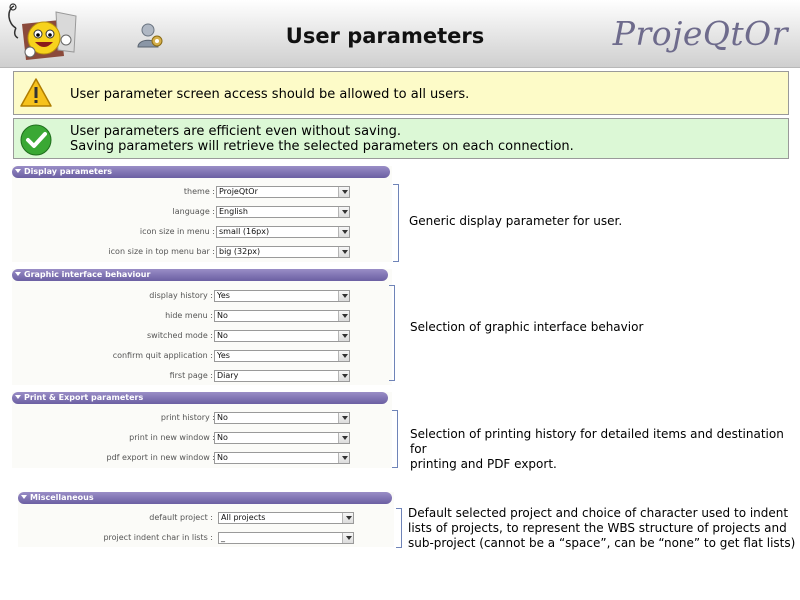 This screenshot has width=800, height=600. Describe the element at coordinates (282, 418) in the screenshot. I see `print-history-select: No` at that location.